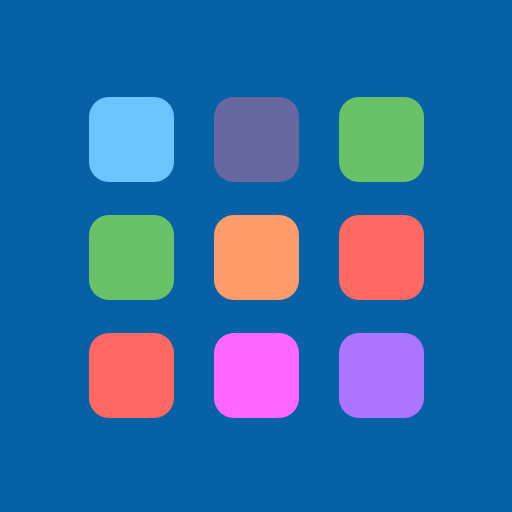 Image resolution: width=512 pixels, height=512 pixels. I want to click on tile-r2-c2, so click(256, 257).